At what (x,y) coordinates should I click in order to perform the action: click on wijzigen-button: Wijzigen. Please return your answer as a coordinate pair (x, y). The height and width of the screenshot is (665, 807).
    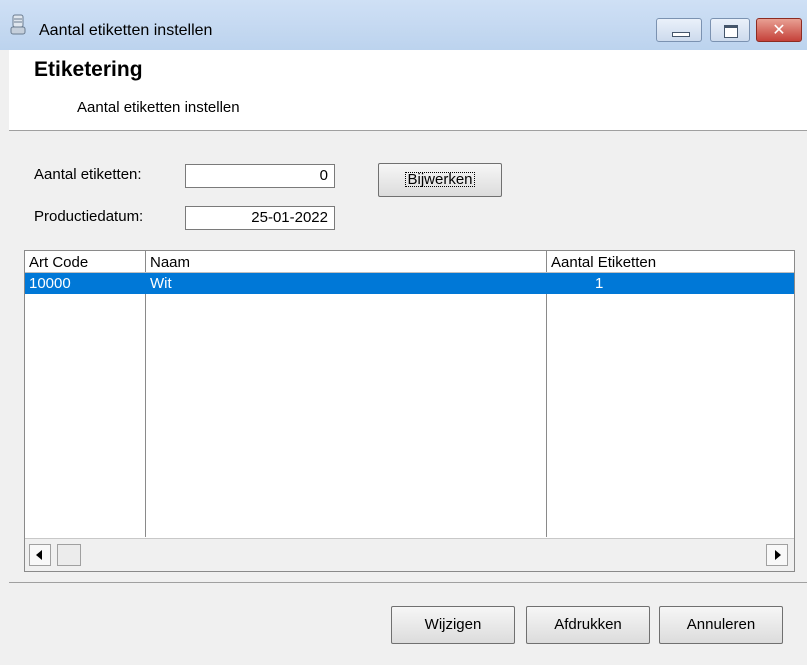
    Looking at the image, I should click on (453, 625).